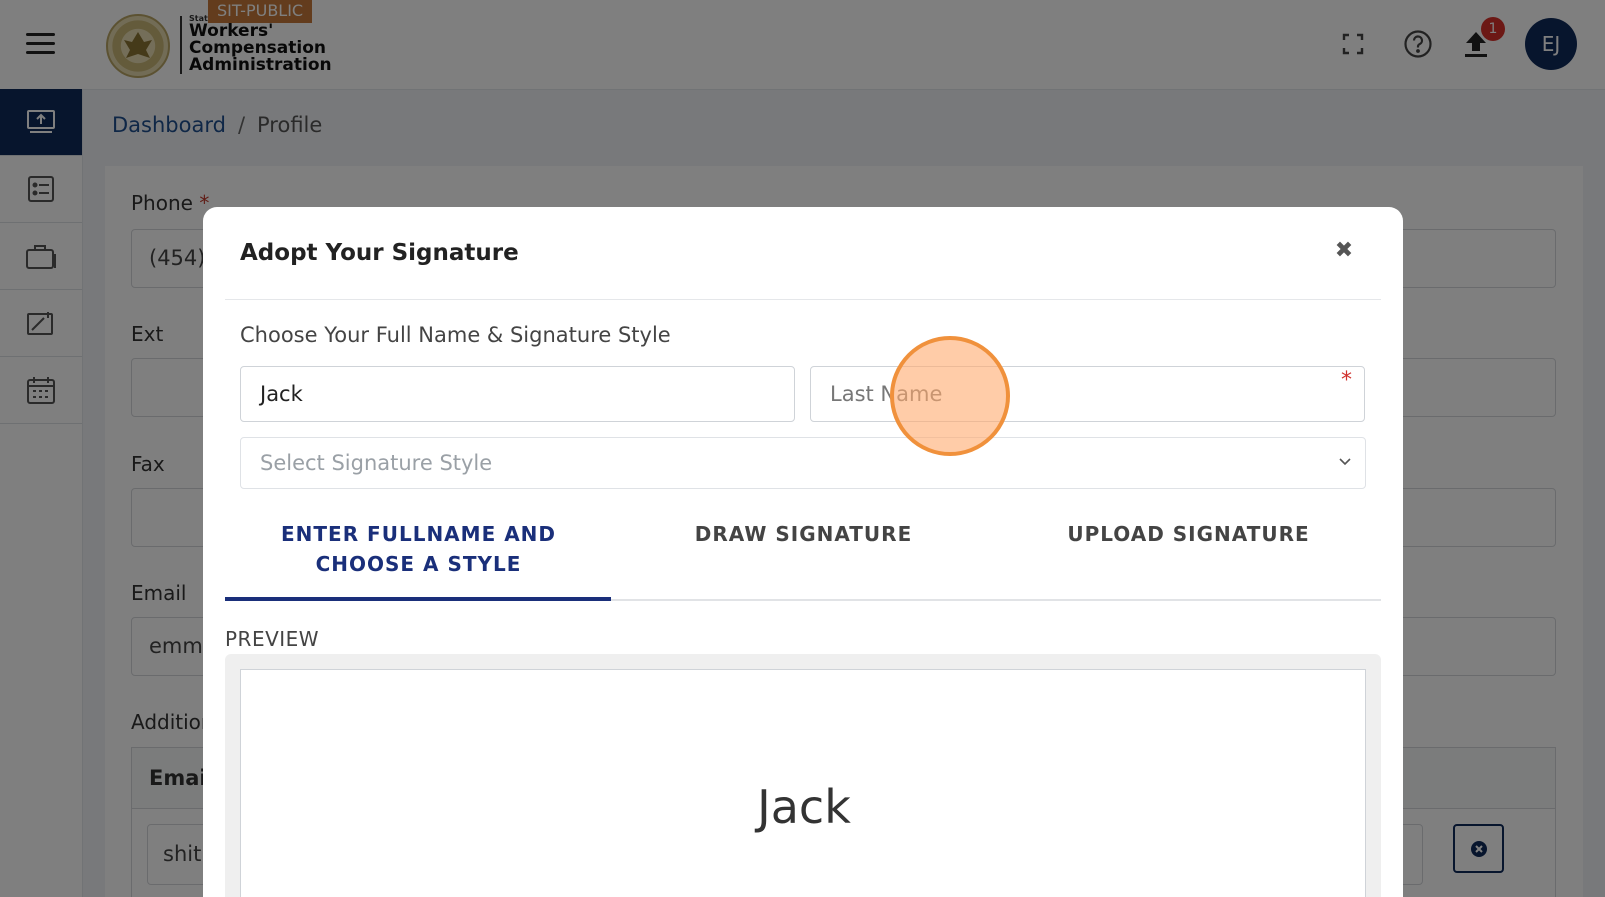 The height and width of the screenshot is (897, 1605). Describe the element at coordinates (418, 564) in the screenshot. I see `tab-enter-fullname-line2: CHOOSE A STYLE` at that location.